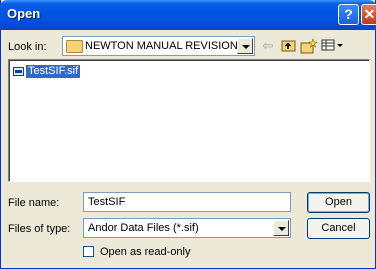 The width and height of the screenshot is (376, 269). What do you see at coordinates (24, 13) in the screenshot?
I see `dialog-title: Open` at bounding box center [24, 13].